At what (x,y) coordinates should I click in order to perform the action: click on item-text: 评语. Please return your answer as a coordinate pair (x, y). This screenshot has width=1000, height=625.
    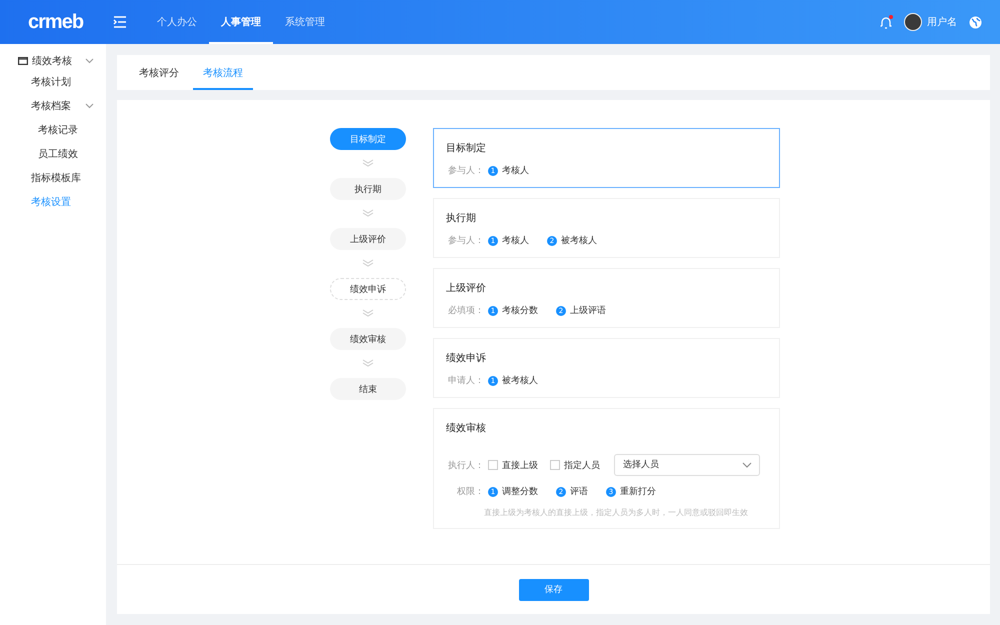
    Looking at the image, I should click on (579, 492).